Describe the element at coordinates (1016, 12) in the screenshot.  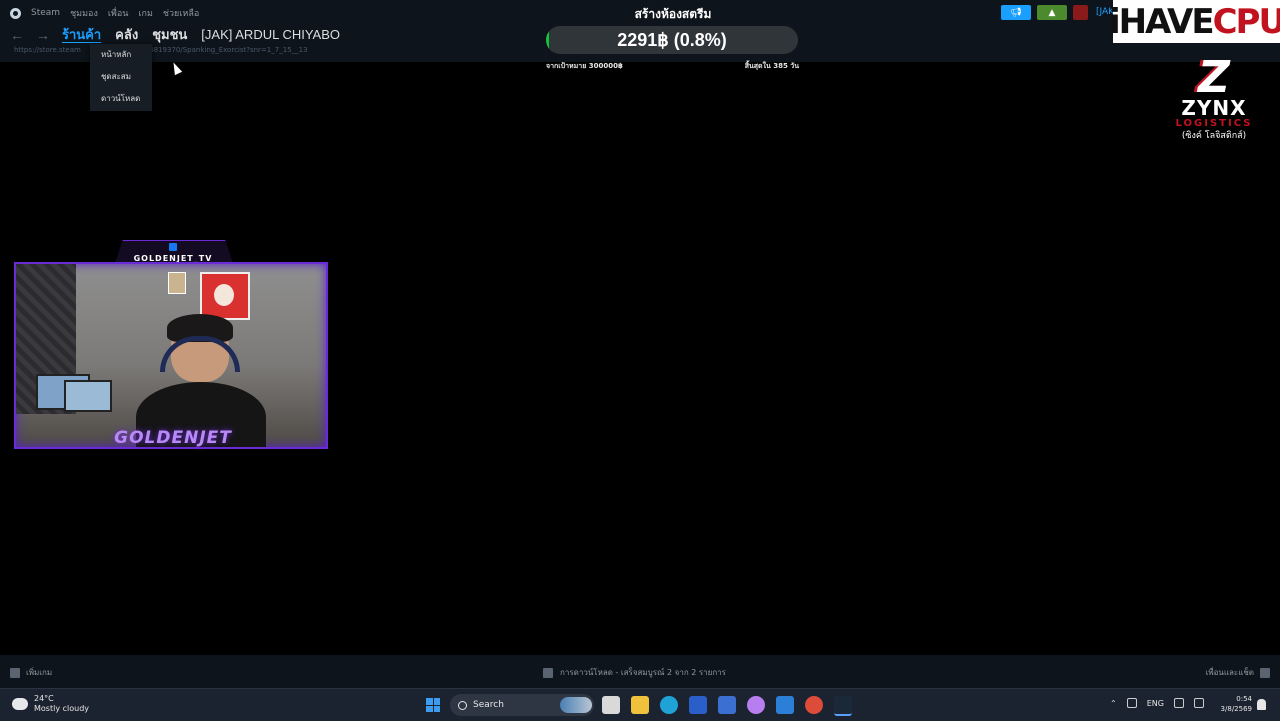
I see `megaphone-icon: 📢︎` at that location.